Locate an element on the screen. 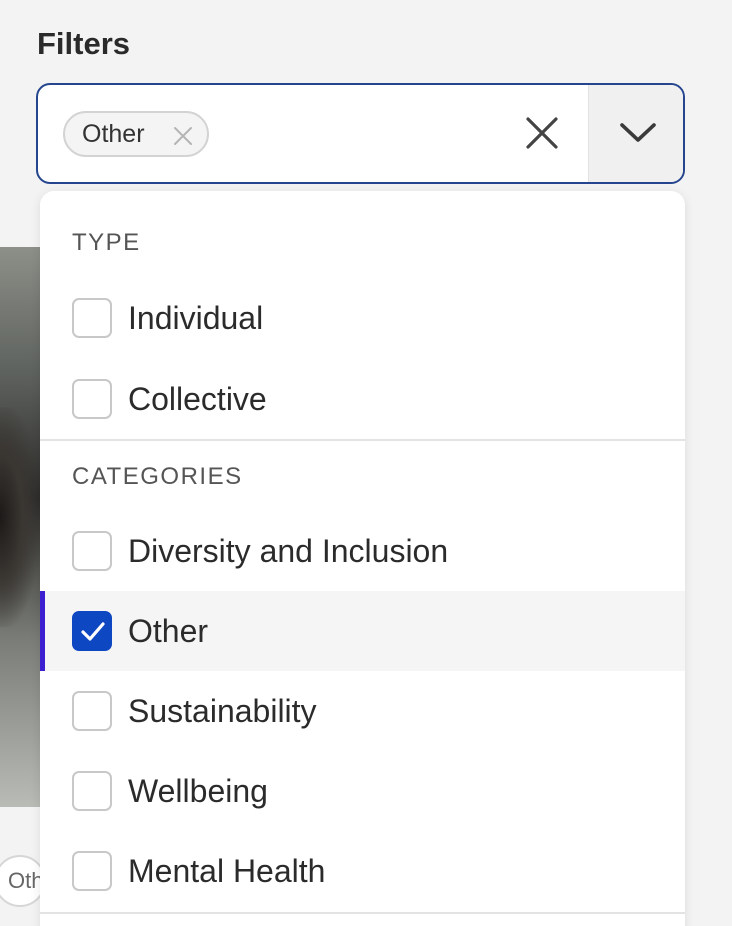 This screenshot has height=926, width=732. option-diversity-and-inclusion: Diversity and Inclusion is located at coordinates (362, 551).